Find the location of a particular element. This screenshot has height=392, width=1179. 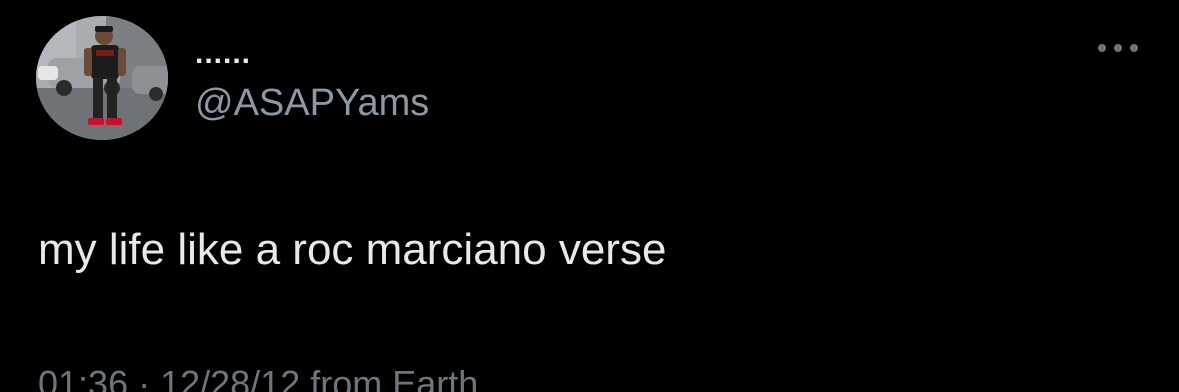

tweet-text: my life like a roc marciano verse is located at coordinates (352, 249).